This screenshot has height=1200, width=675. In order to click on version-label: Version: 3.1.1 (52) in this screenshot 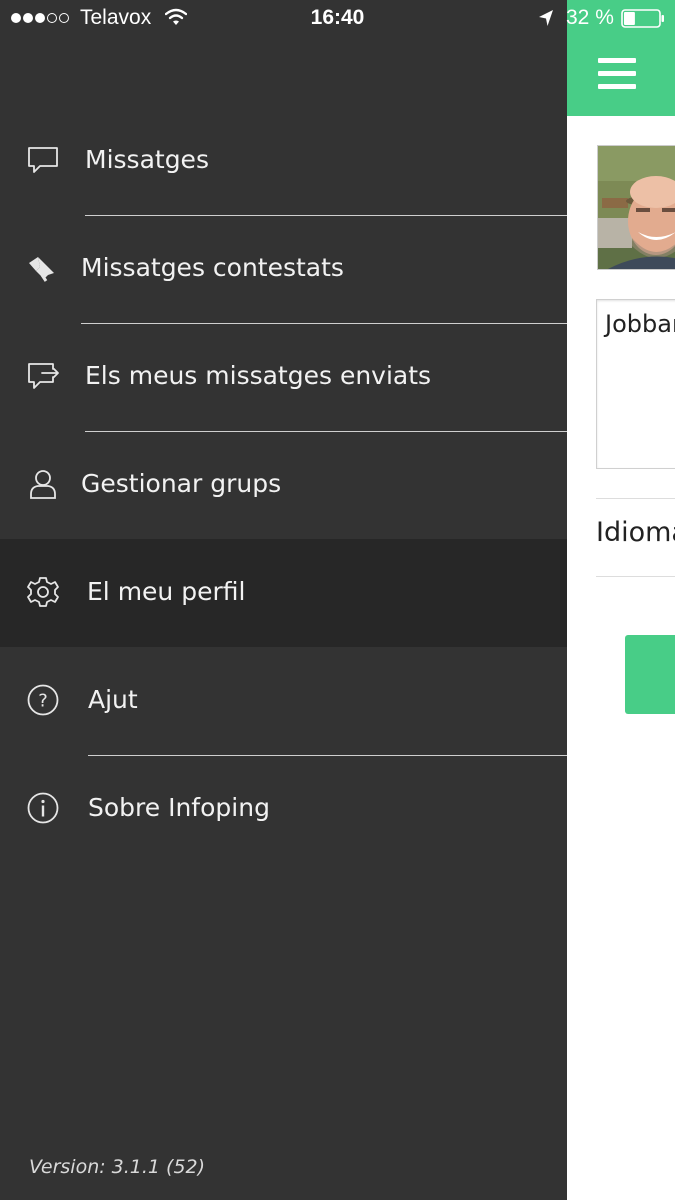, I will do `click(117, 1167)`.